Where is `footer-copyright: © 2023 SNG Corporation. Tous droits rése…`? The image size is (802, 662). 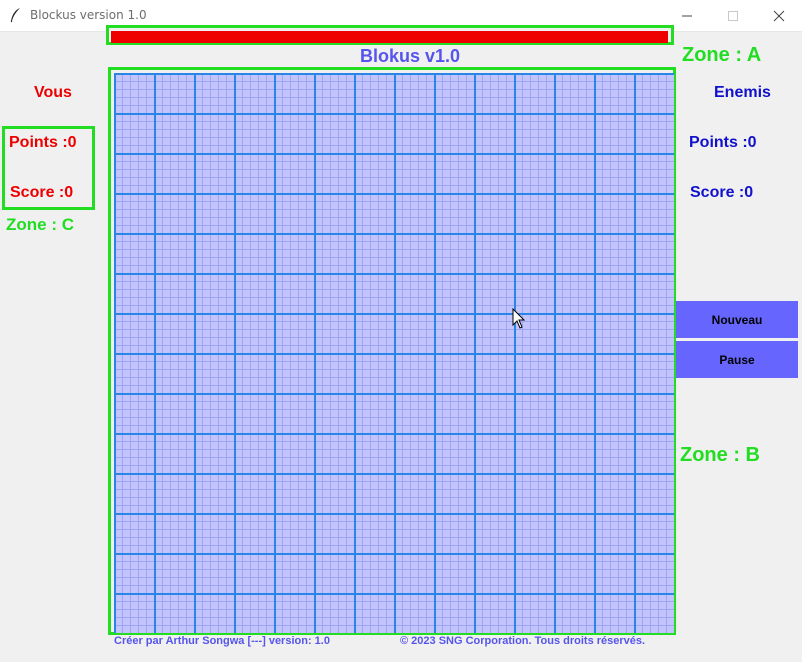 footer-copyright: © 2023 SNG Corporation. Tous droits rése… is located at coordinates (523, 641).